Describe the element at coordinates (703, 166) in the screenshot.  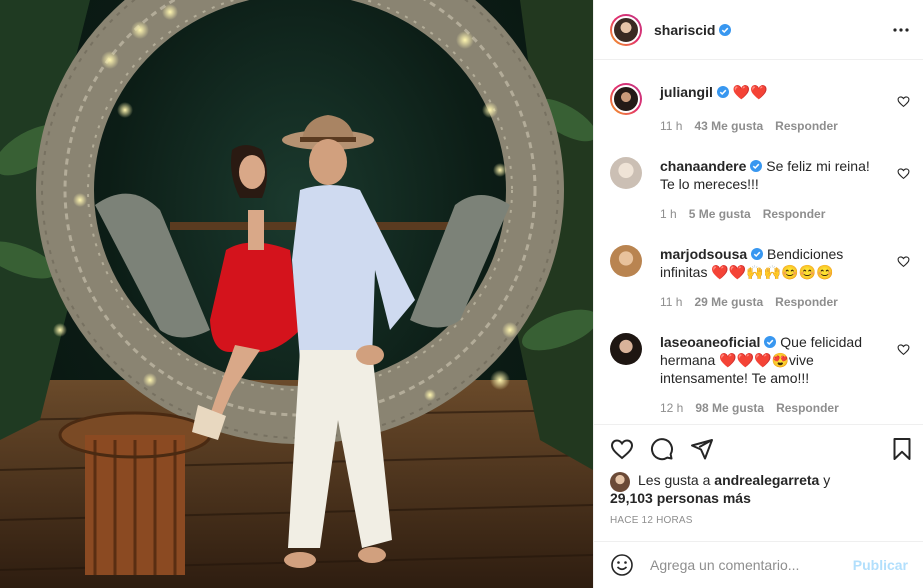
I see `comment-username: chanaandere` at that location.